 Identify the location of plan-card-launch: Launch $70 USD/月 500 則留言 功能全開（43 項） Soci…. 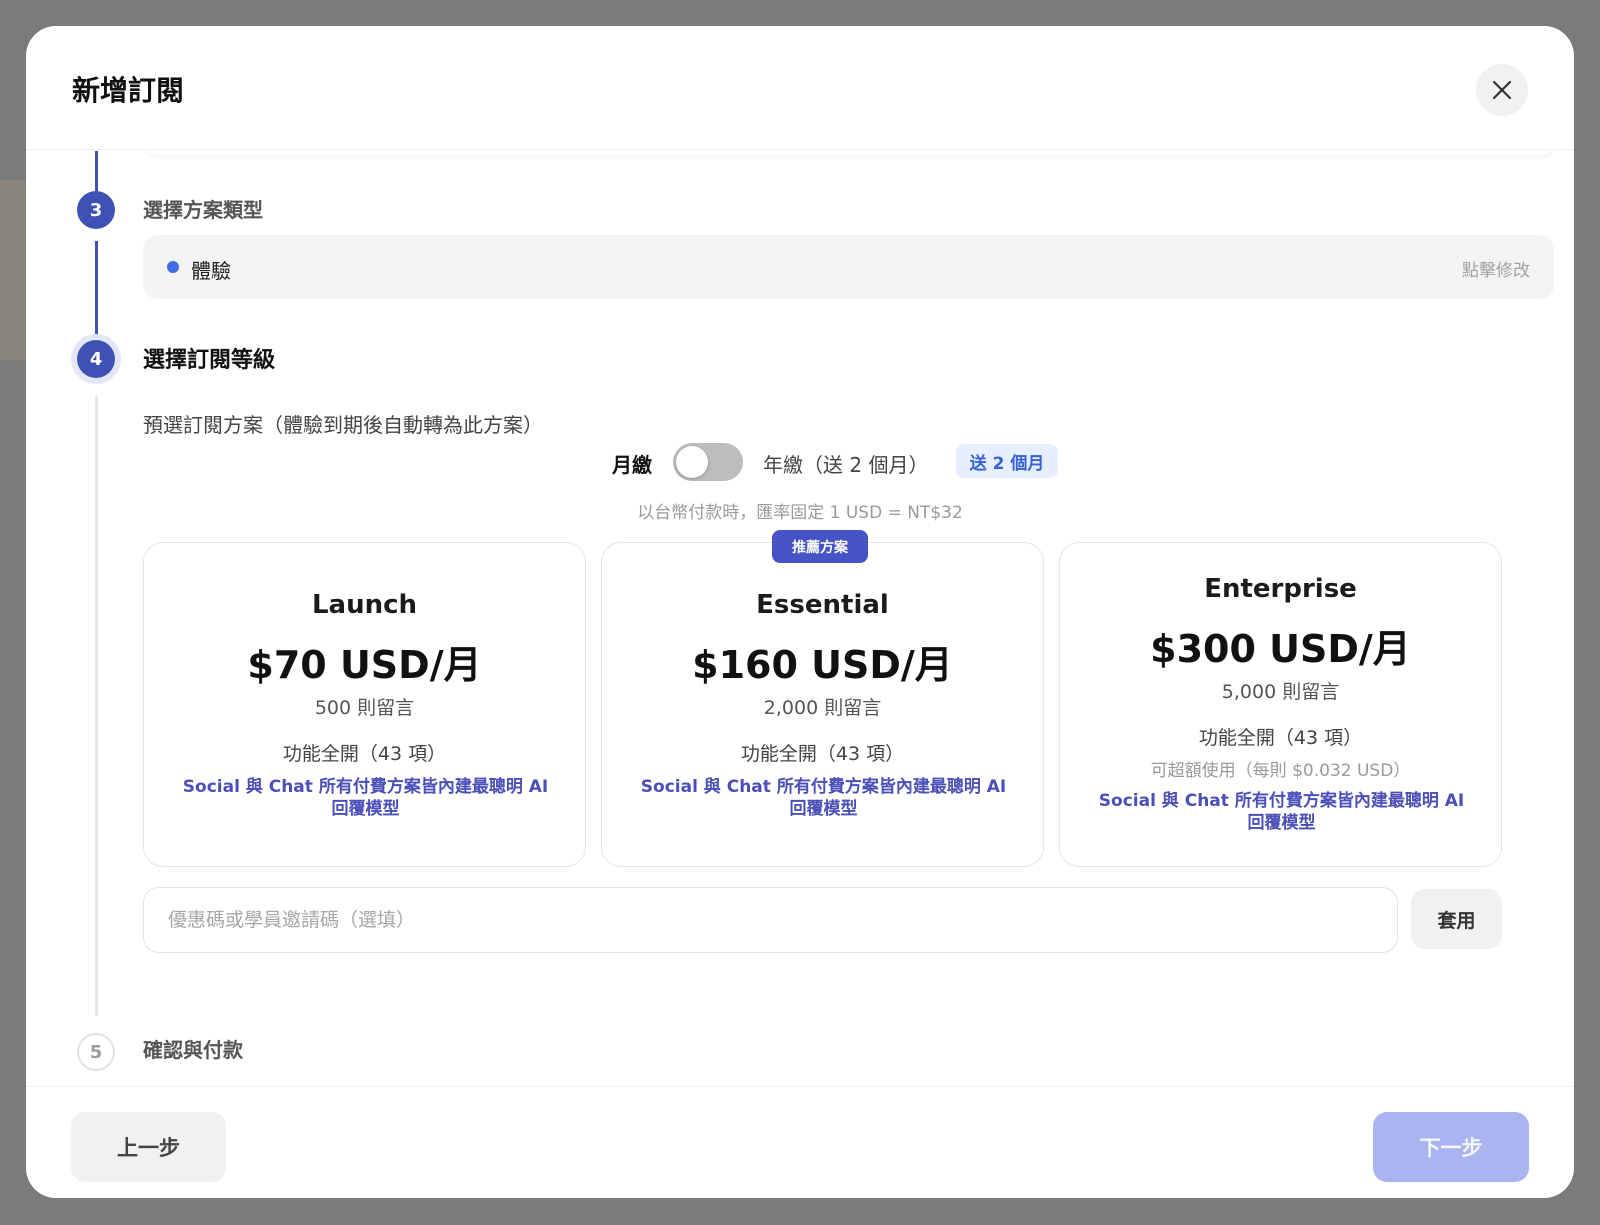
(364, 704).